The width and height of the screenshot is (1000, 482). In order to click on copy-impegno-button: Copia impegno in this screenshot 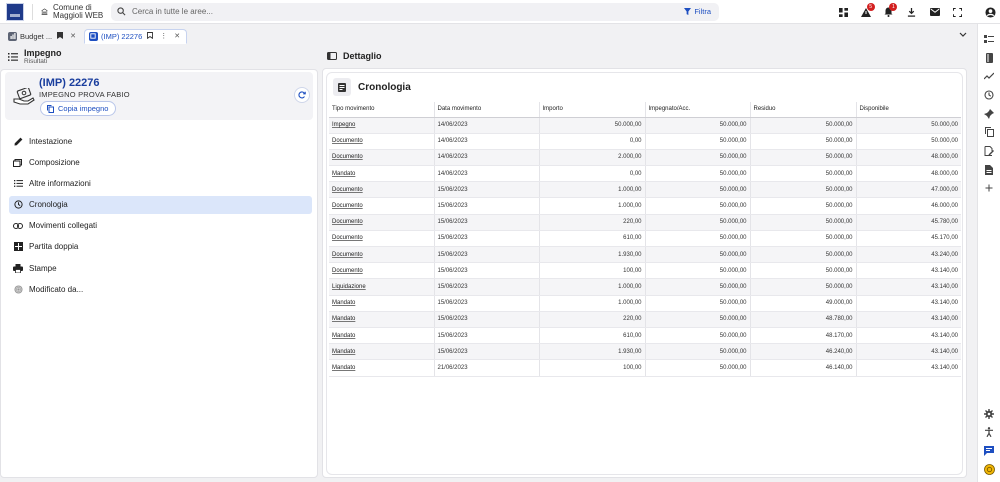, I will do `click(78, 108)`.